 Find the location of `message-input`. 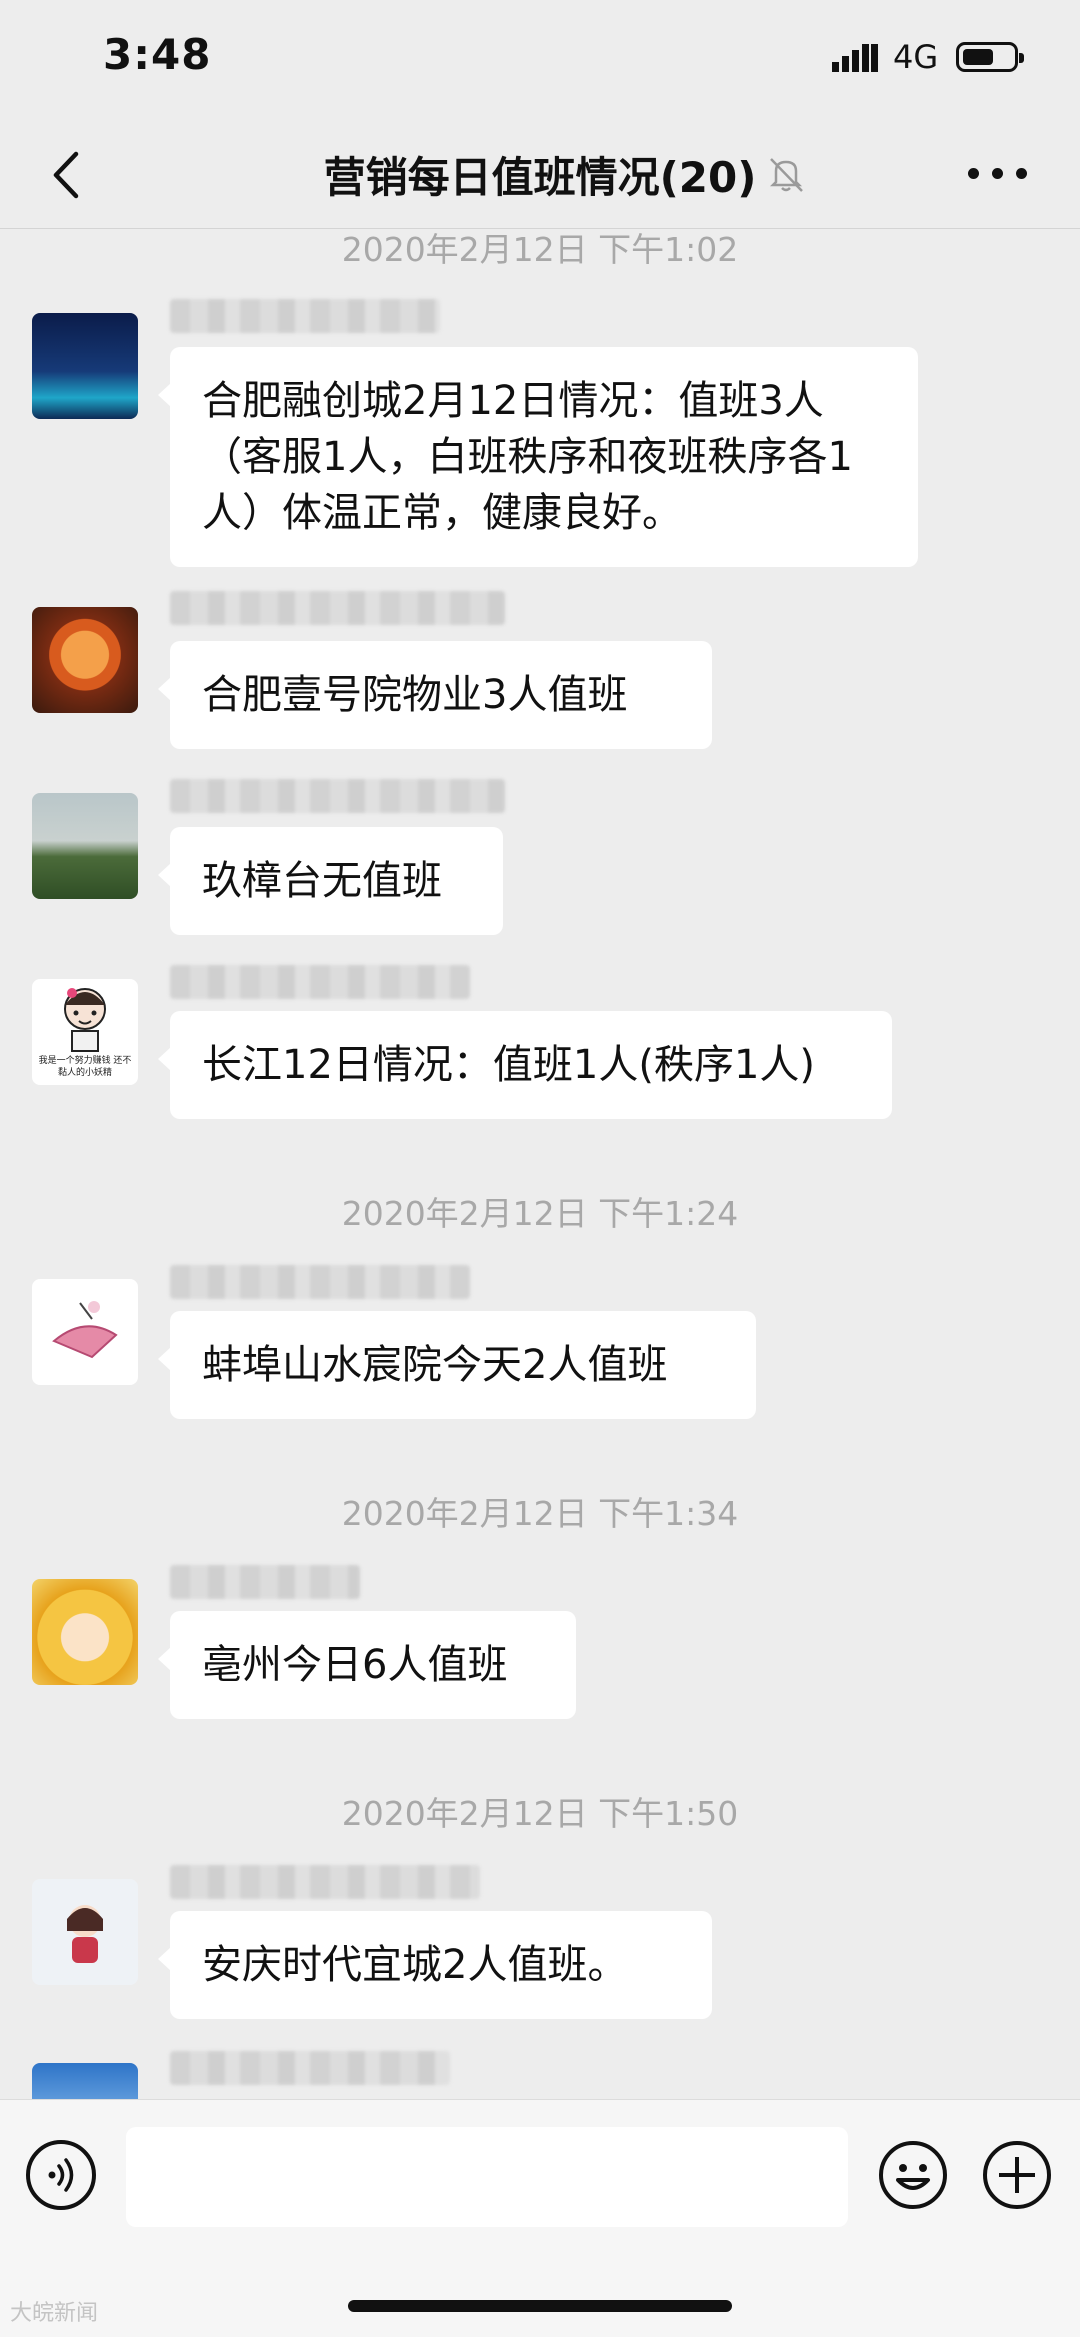

message-input is located at coordinates (487, 2177).